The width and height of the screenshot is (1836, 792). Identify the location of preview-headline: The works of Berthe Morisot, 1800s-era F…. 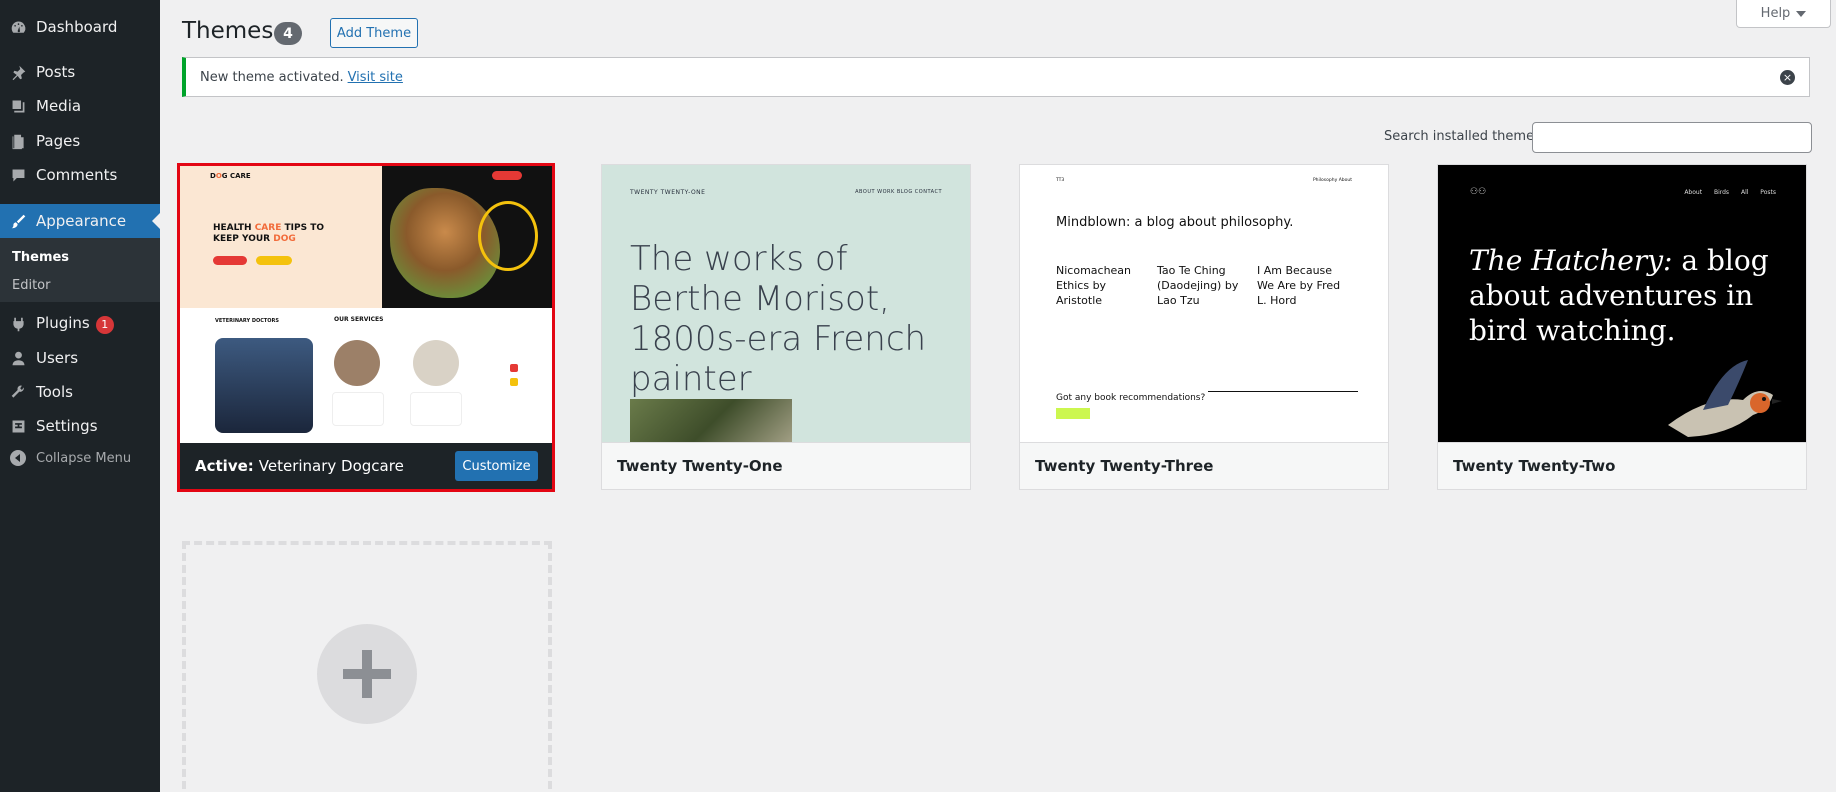
(778, 319).